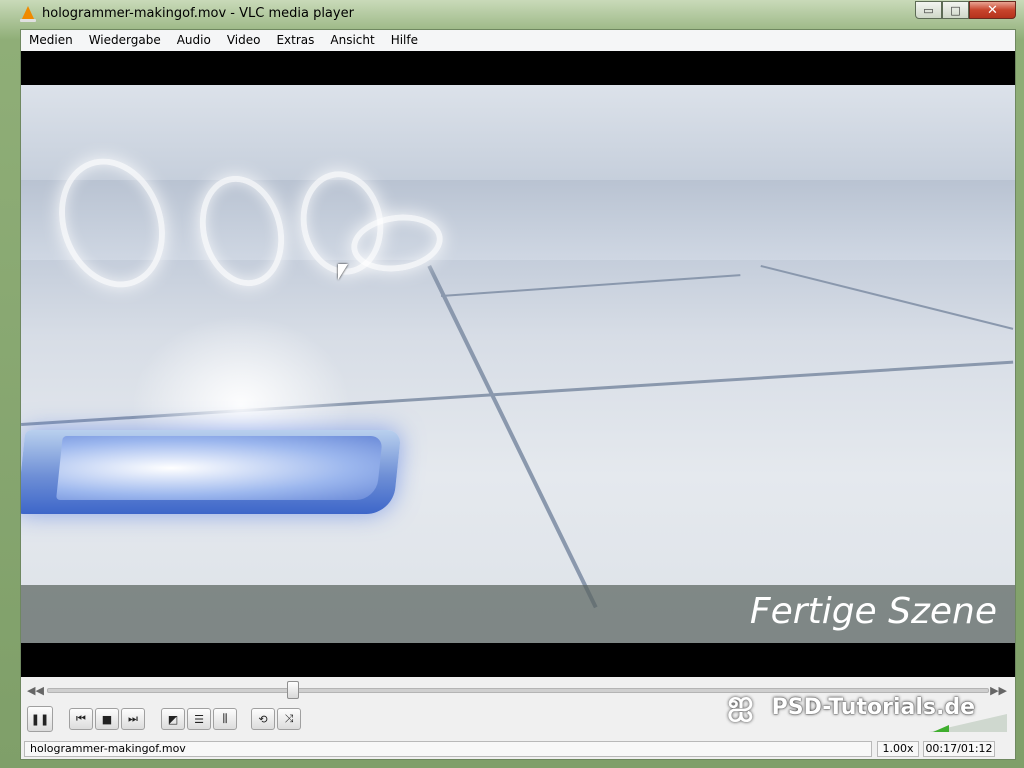 The image size is (1024, 768). I want to click on seek-handle, so click(293, 690).